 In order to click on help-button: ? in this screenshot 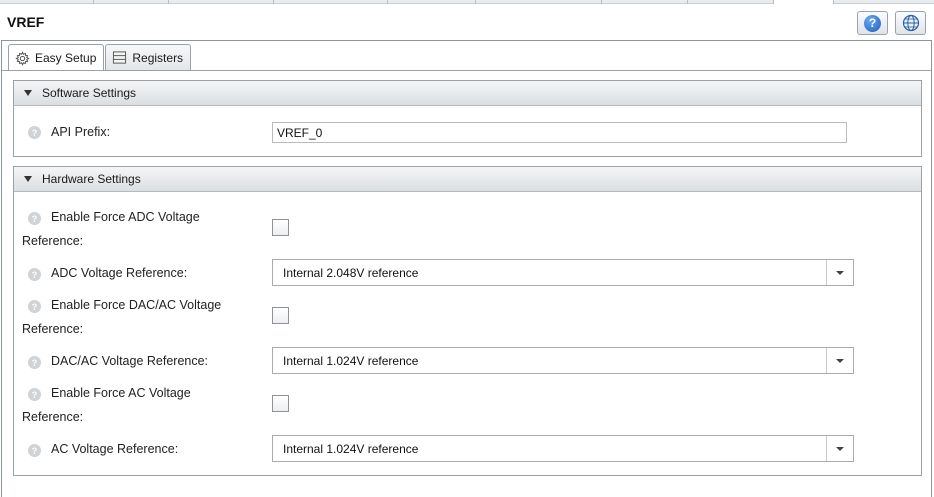, I will do `click(872, 23)`.